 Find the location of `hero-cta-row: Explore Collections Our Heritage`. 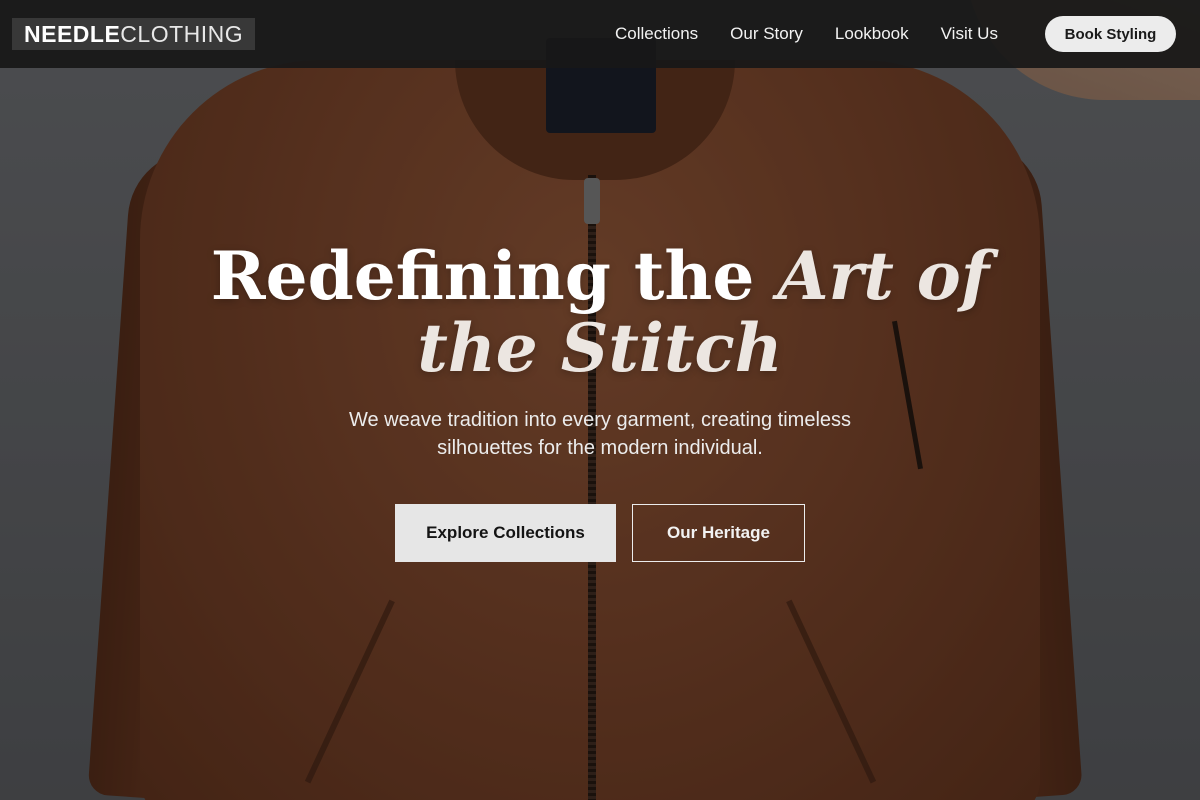

hero-cta-row: Explore Collections Our Heritage is located at coordinates (600, 533).